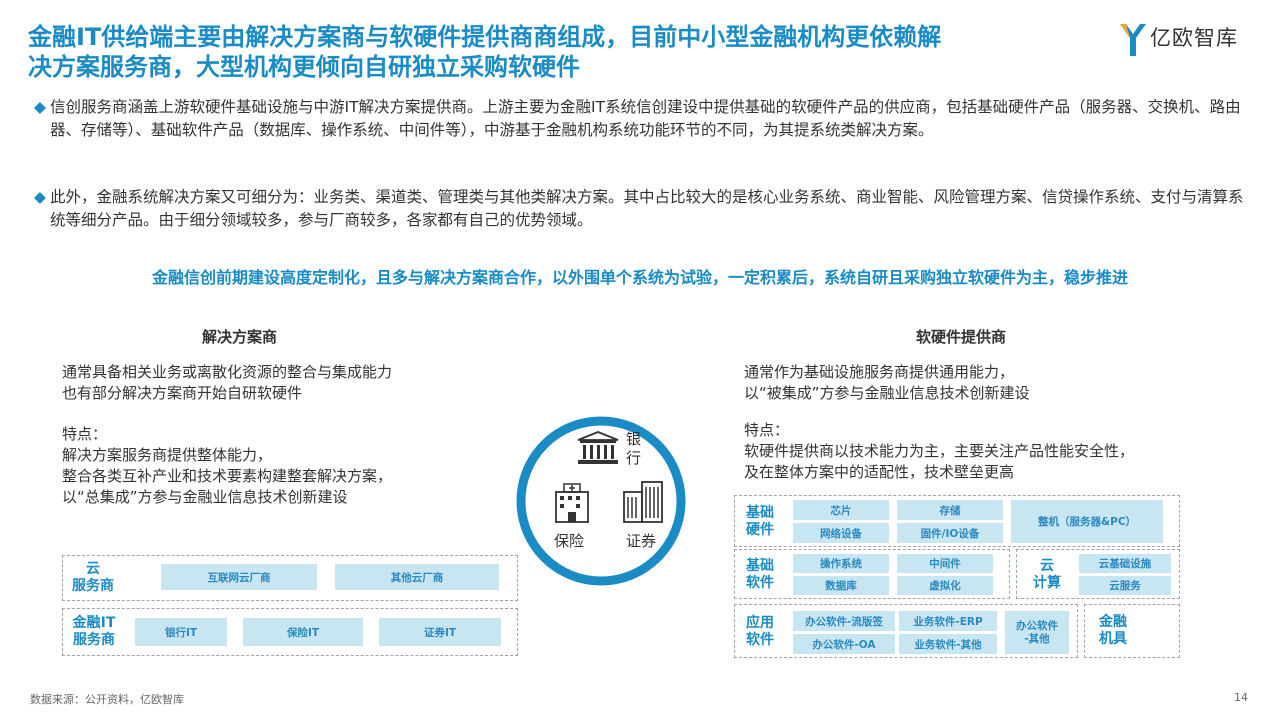 This screenshot has height=720, width=1280. Describe the element at coordinates (887, 393) in the screenshot. I see `right-desc-line-2: 以“被集成”方参与金融业信息技术创新建设` at that location.